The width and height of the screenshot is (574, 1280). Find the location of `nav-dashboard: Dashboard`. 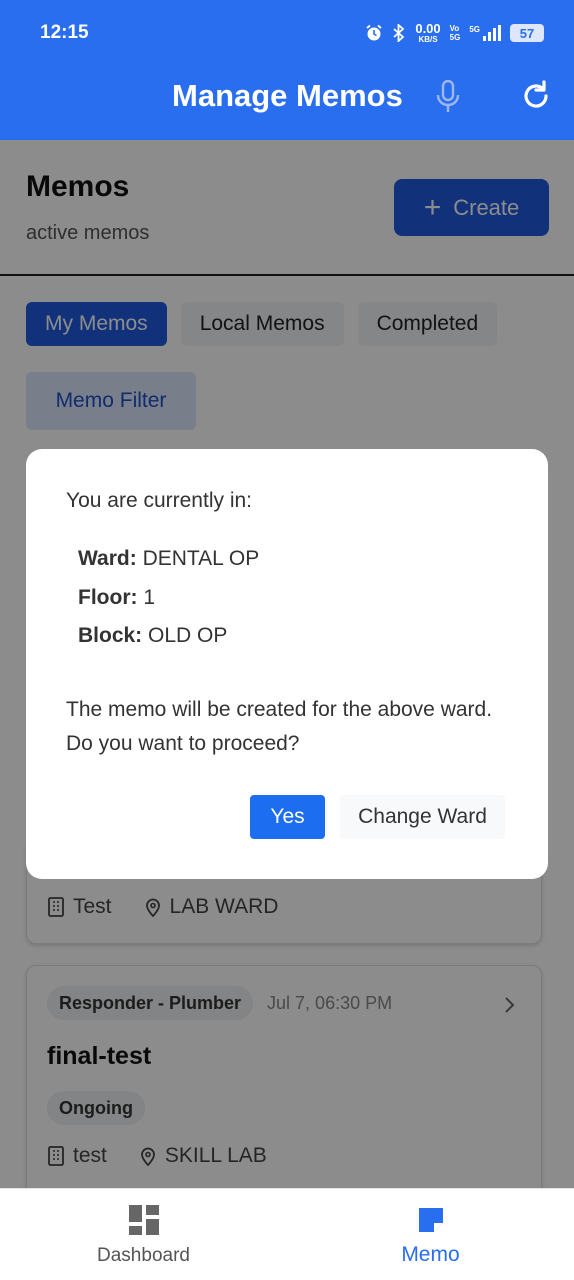

nav-dashboard: Dashboard is located at coordinates (143, 1234).